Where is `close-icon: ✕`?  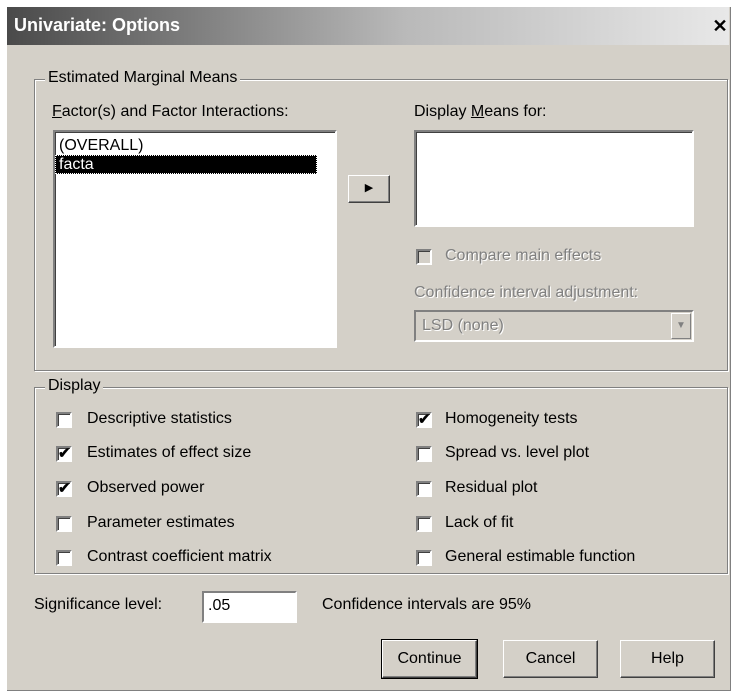 close-icon: ✕ is located at coordinates (720, 26).